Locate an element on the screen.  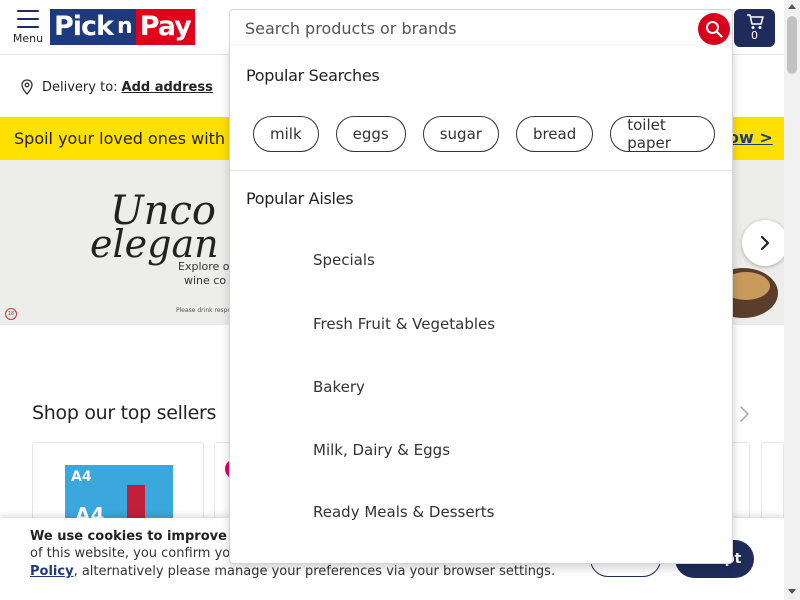
carousel-next-button is located at coordinates (765, 243).